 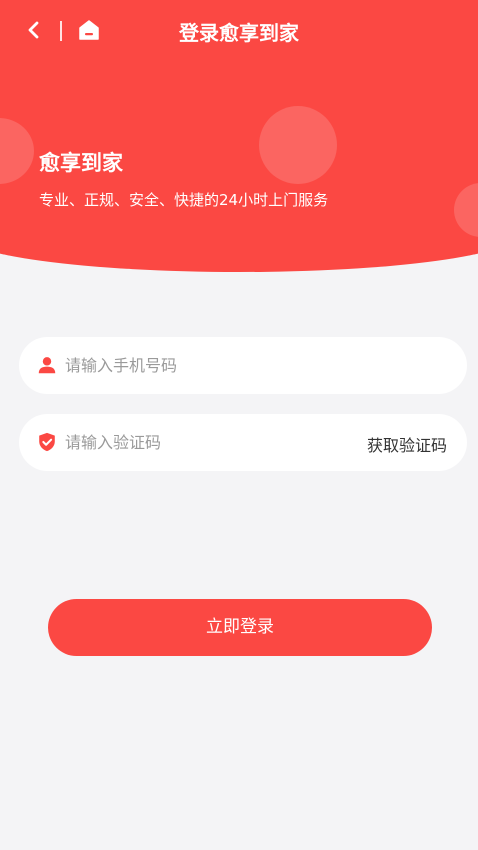 I want to click on phone-input, so click(x=215, y=365).